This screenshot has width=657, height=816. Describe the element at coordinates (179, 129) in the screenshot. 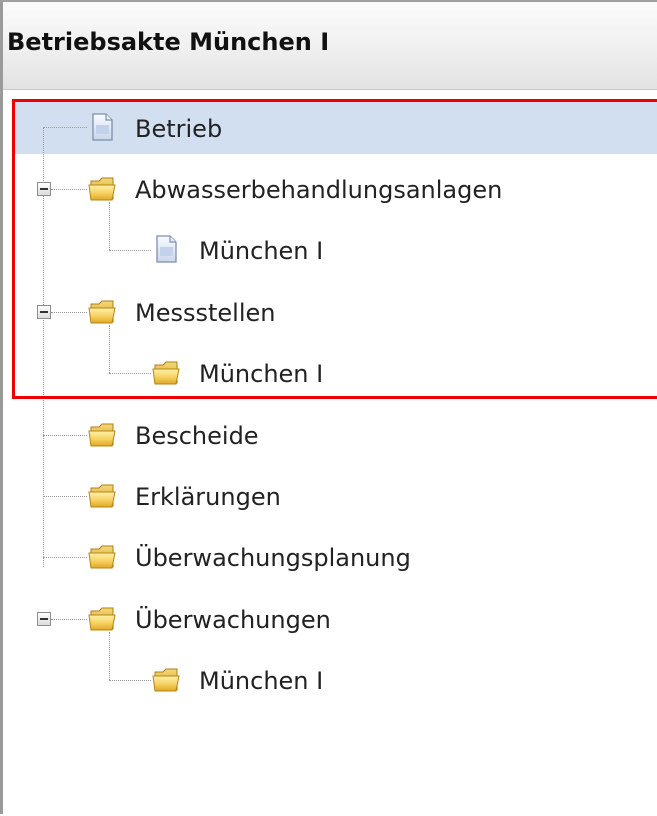

I see `tree-item-label: Betrieb` at that location.